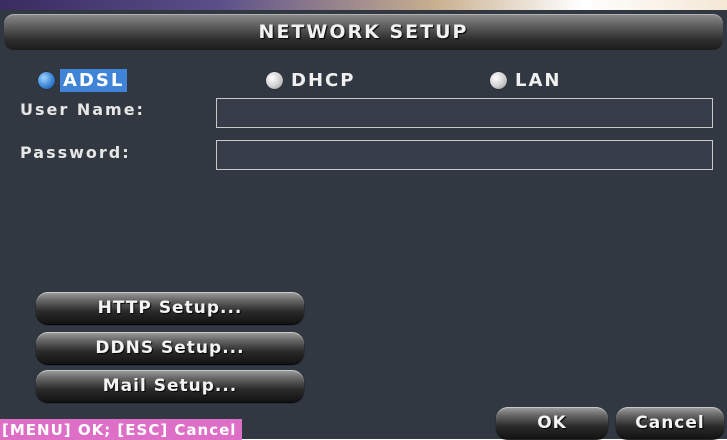 Image resolution: width=727 pixels, height=440 pixels. Describe the element at coordinates (94, 80) in the screenshot. I see `radio-adsl-label: ADSL` at that location.